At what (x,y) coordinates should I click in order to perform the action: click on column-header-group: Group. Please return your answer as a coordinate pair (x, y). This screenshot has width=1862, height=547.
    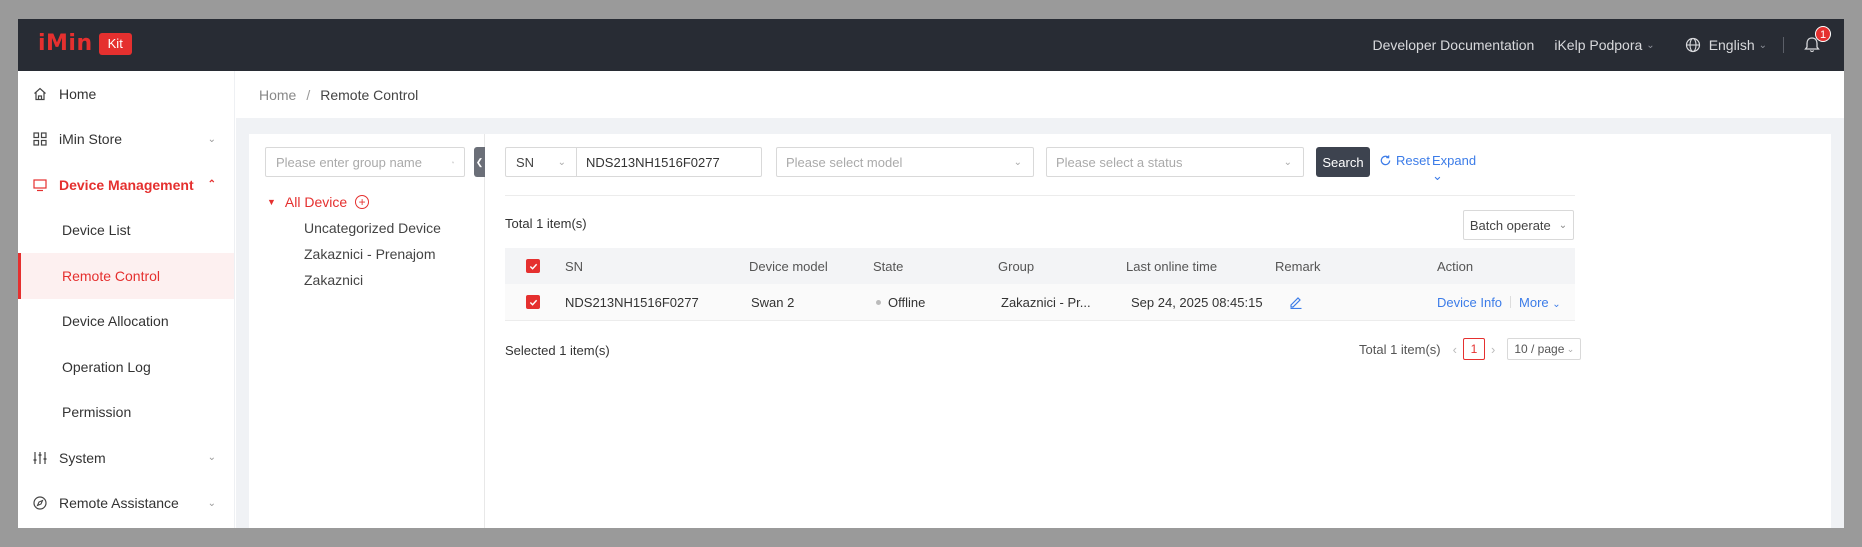
    Looking at the image, I should click on (1016, 266).